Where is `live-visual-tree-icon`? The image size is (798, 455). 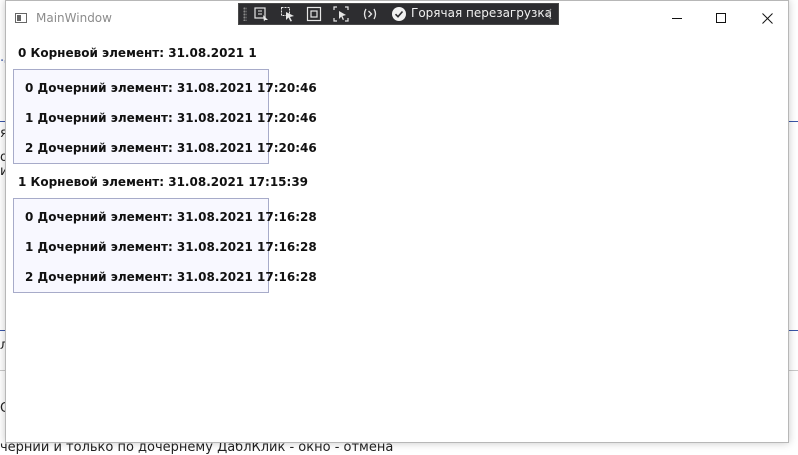
live-visual-tree-icon is located at coordinates (261, 14).